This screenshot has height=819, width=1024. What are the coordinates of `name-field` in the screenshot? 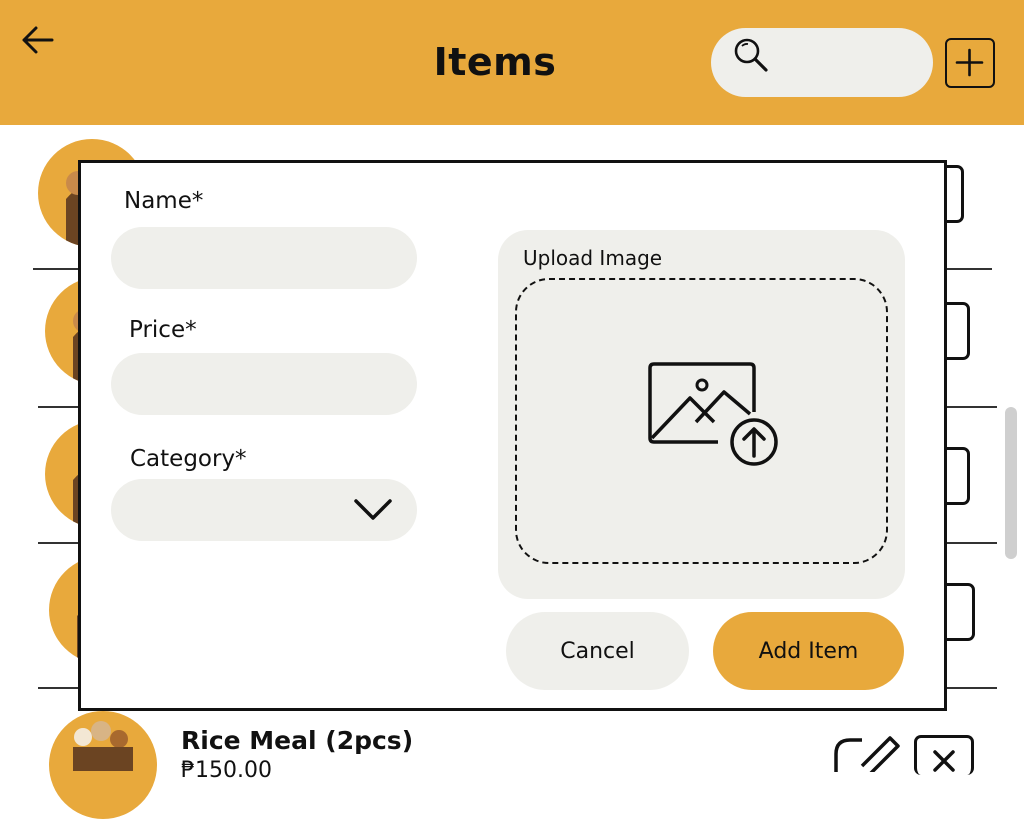 It's located at (264, 258).